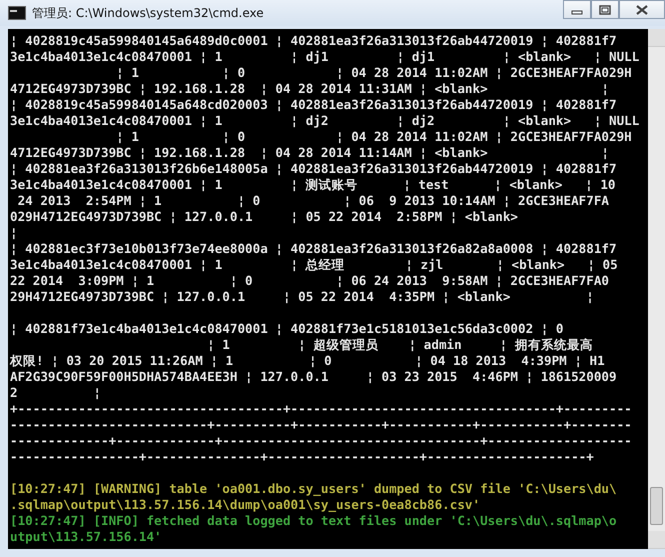 The height and width of the screenshot is (557, 665). What do you see at coordinates (310, 153) in the screenshot?
I see `console-line: 4712EG4973D739BC ¦ 192.168.1.28 ¦ 04 28 2014 11:14AM ¦ <blank> ¦` at bounding box center [310, 153].